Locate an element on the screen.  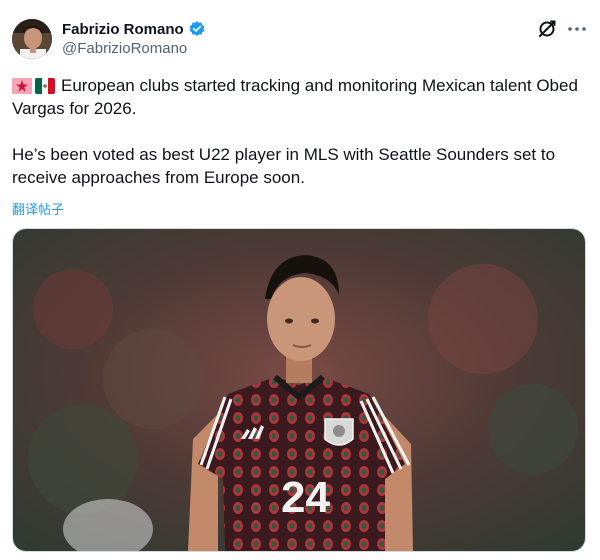
siren-emoji-icon is located at coordinates (22, 86).